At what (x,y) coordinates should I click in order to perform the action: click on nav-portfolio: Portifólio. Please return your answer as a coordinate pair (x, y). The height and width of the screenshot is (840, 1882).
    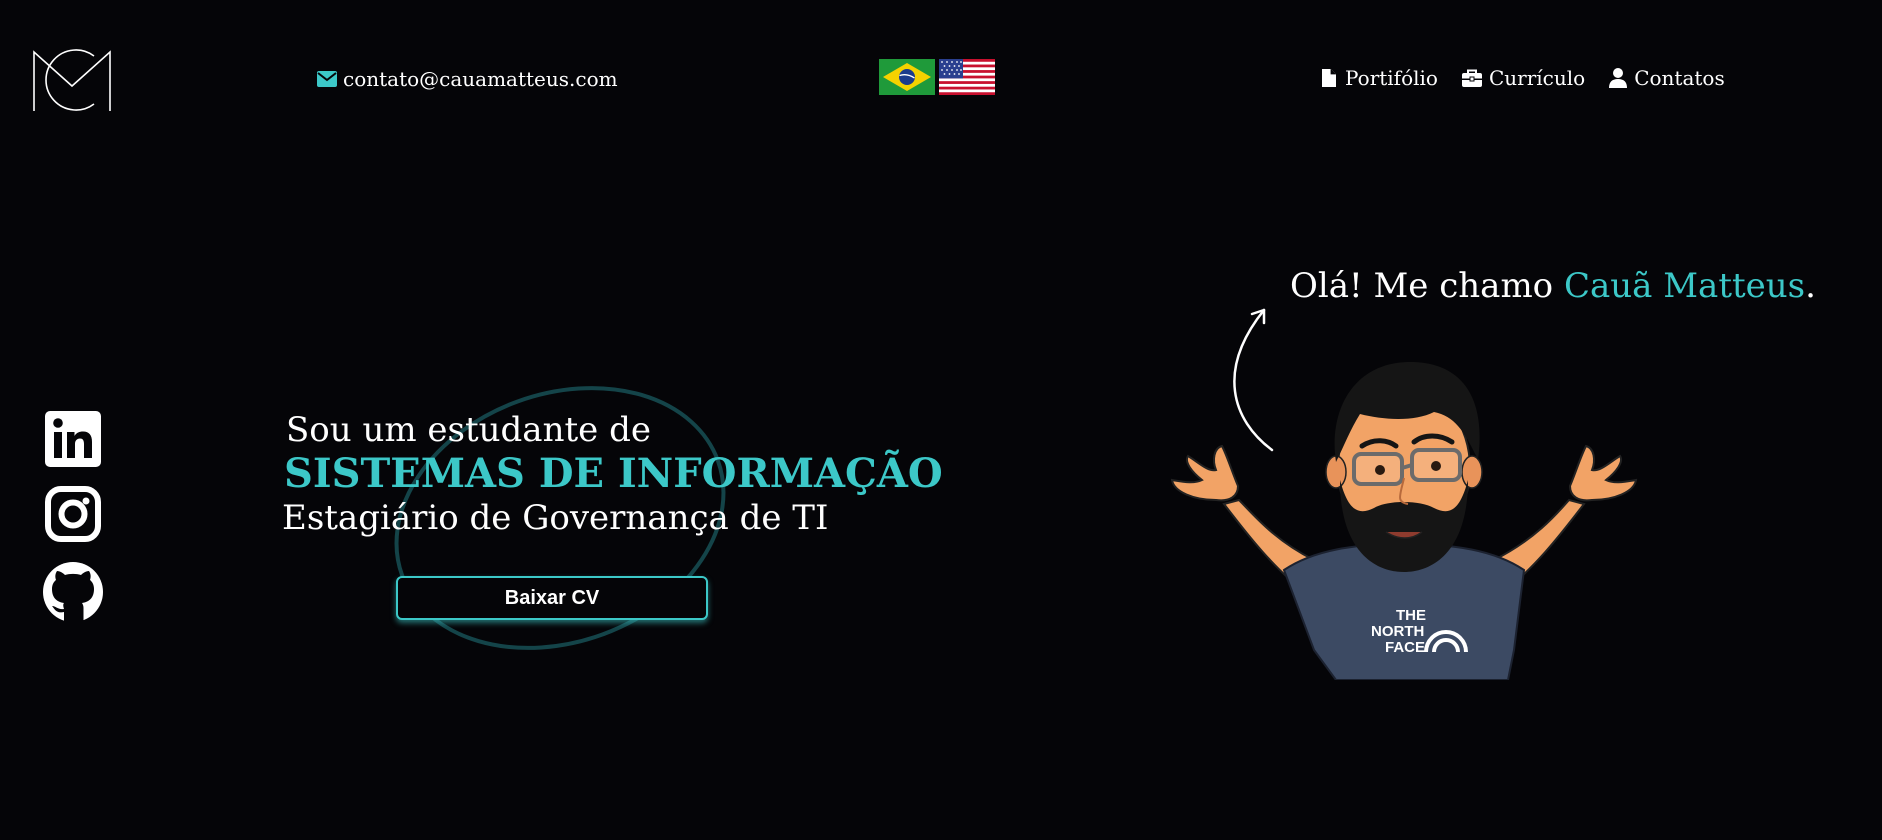
    Looking at the image, I should click on (1379, 78).